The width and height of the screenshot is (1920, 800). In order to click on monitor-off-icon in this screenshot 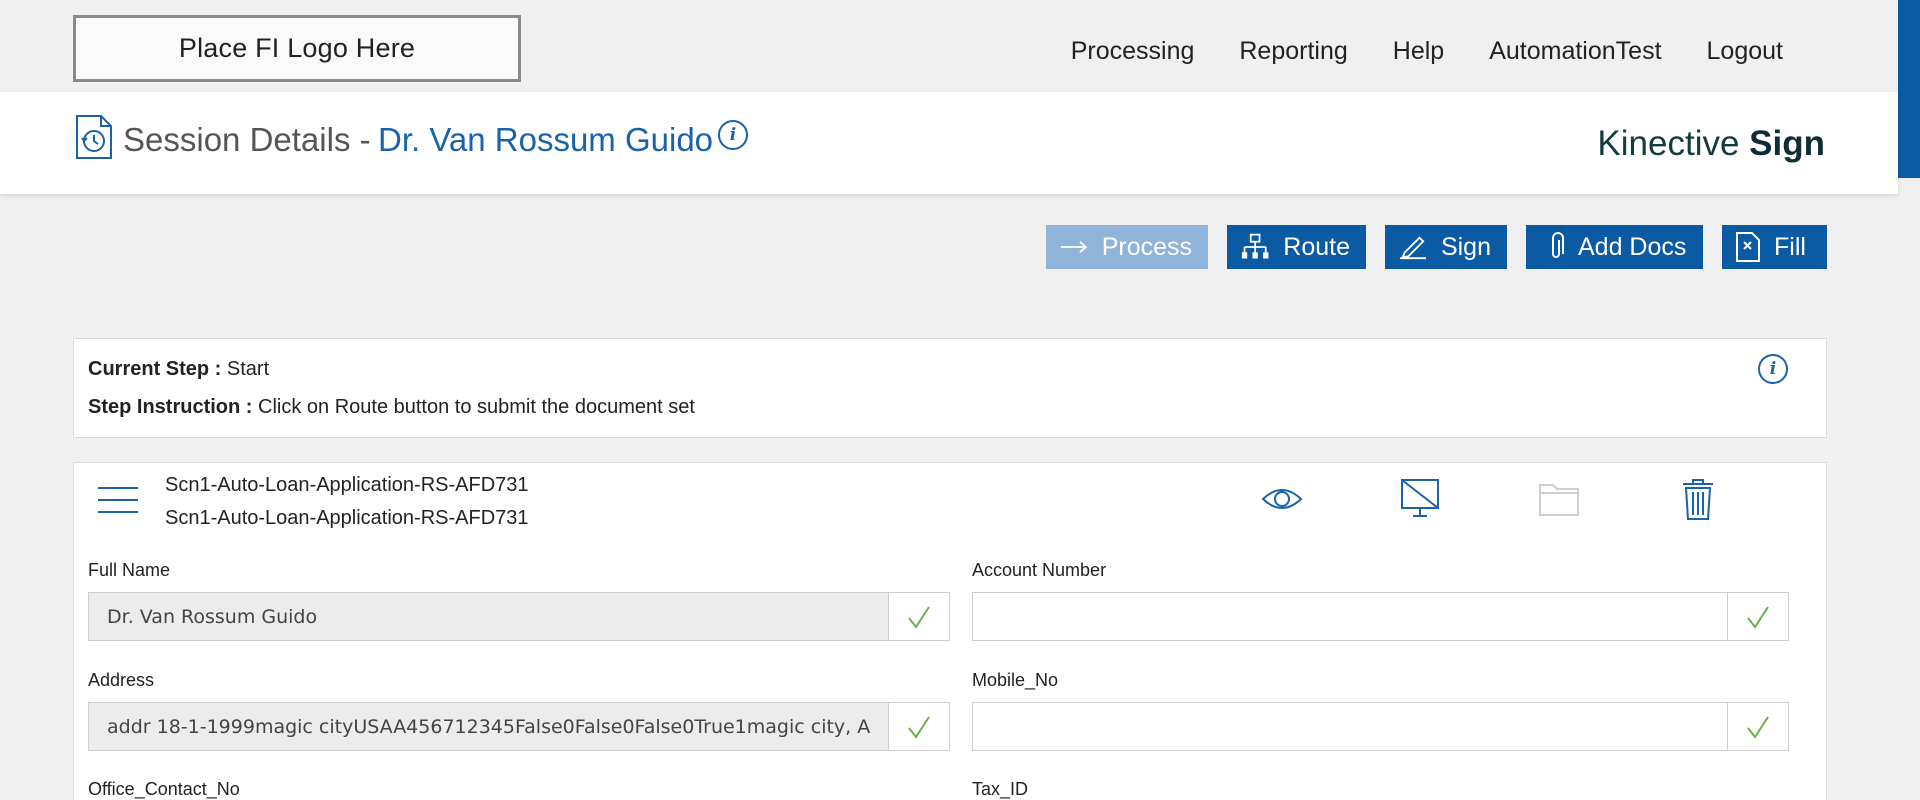, I will do `click(1420, 499)`.